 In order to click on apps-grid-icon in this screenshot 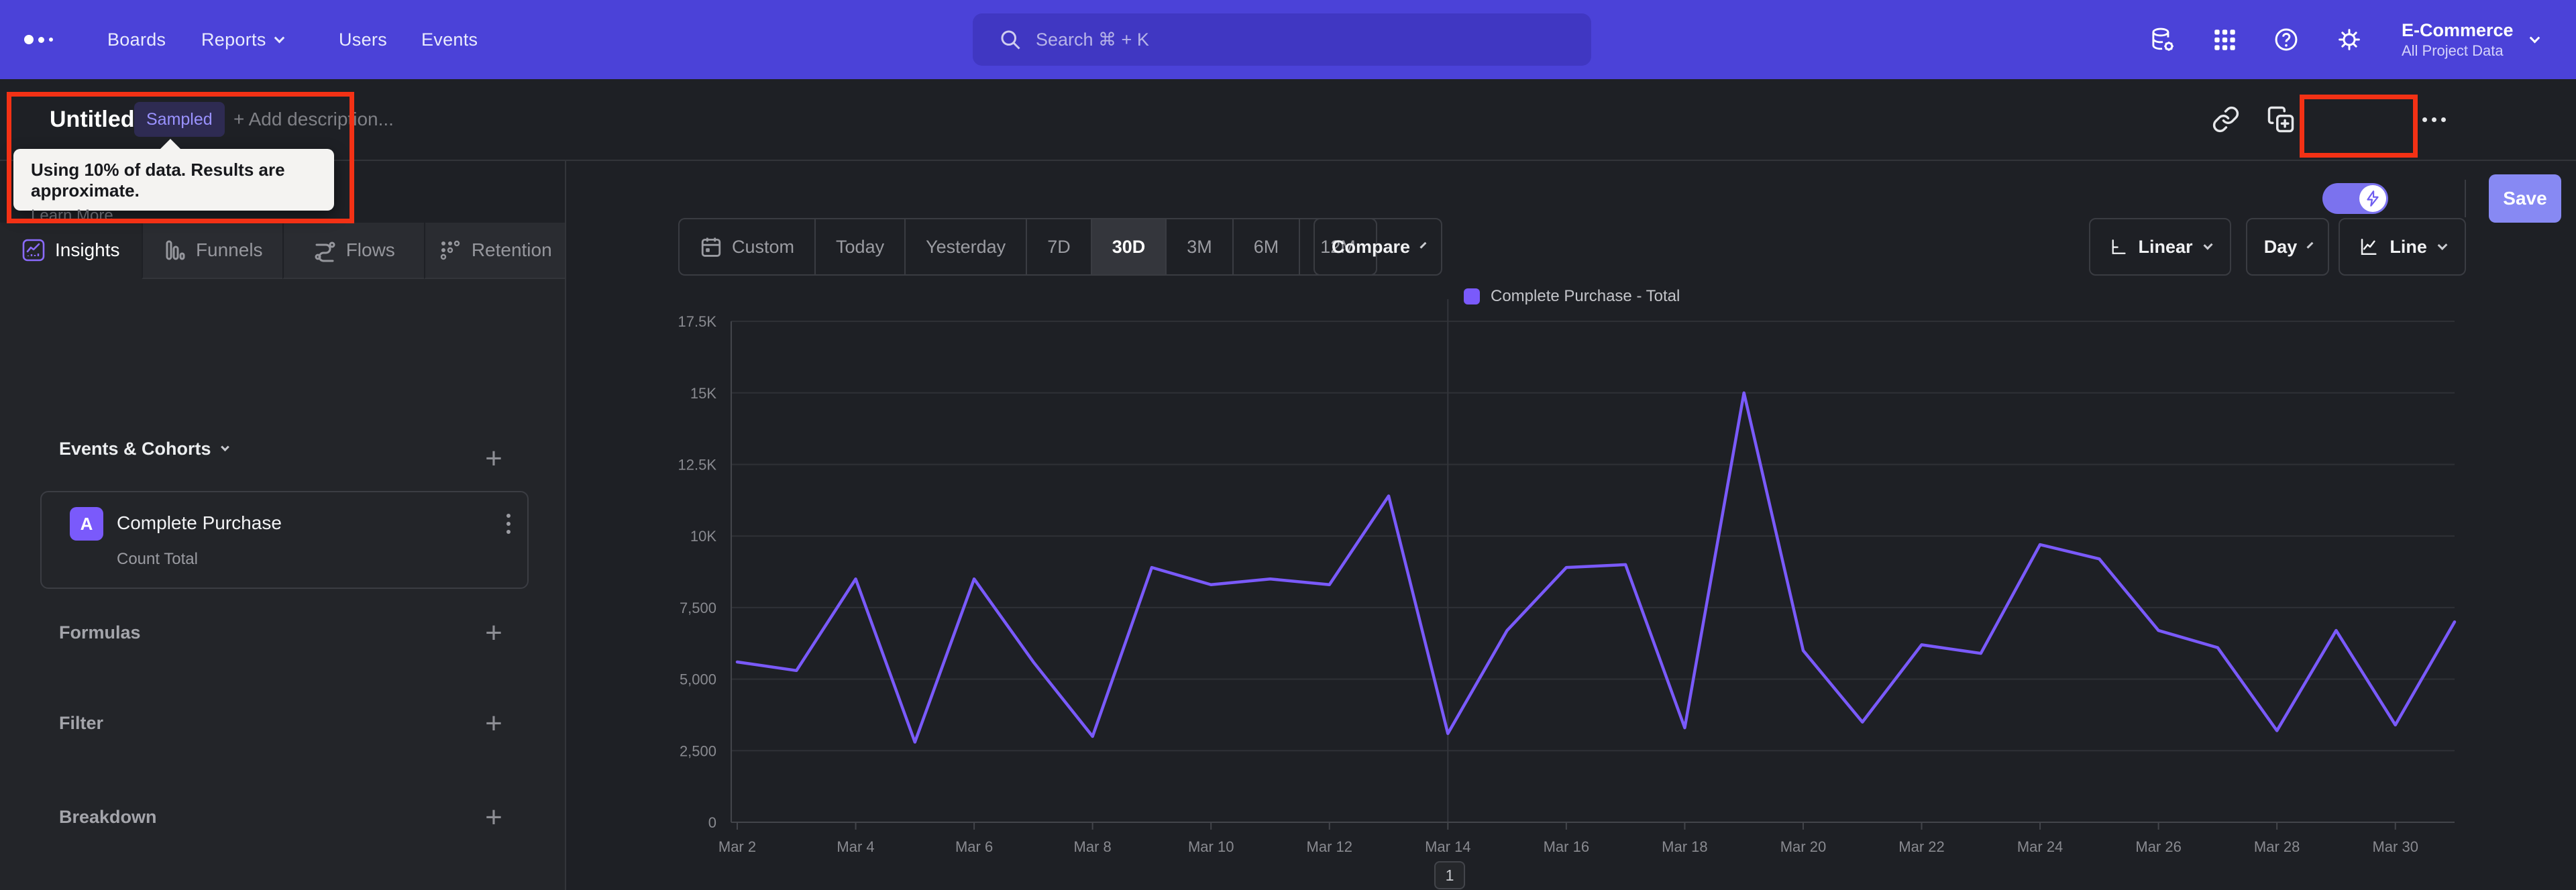, I will do `click(2224, 39)`.